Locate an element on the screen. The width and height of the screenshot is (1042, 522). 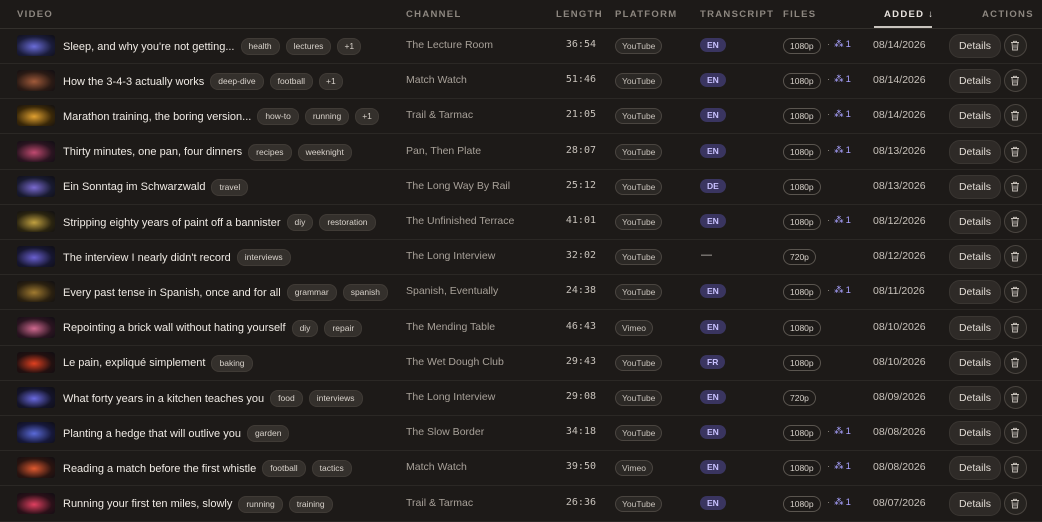
header-channel: CHANNEL is located at coordinates (434, 14).